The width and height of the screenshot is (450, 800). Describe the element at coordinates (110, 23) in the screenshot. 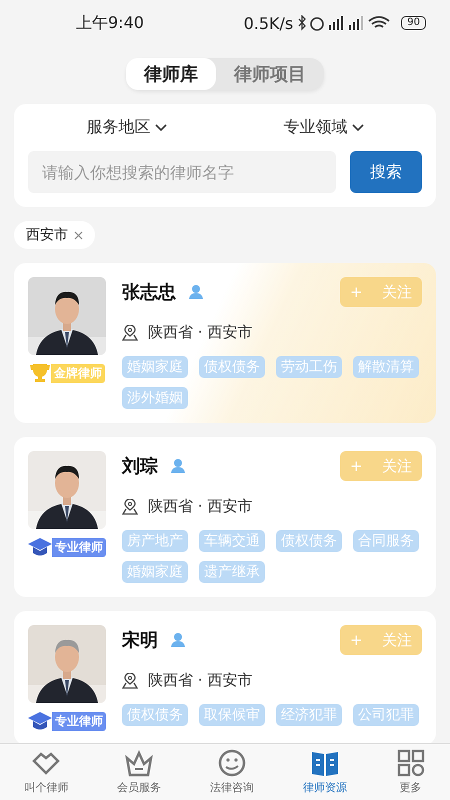

I see `status-time: 上午9:40` at that location.